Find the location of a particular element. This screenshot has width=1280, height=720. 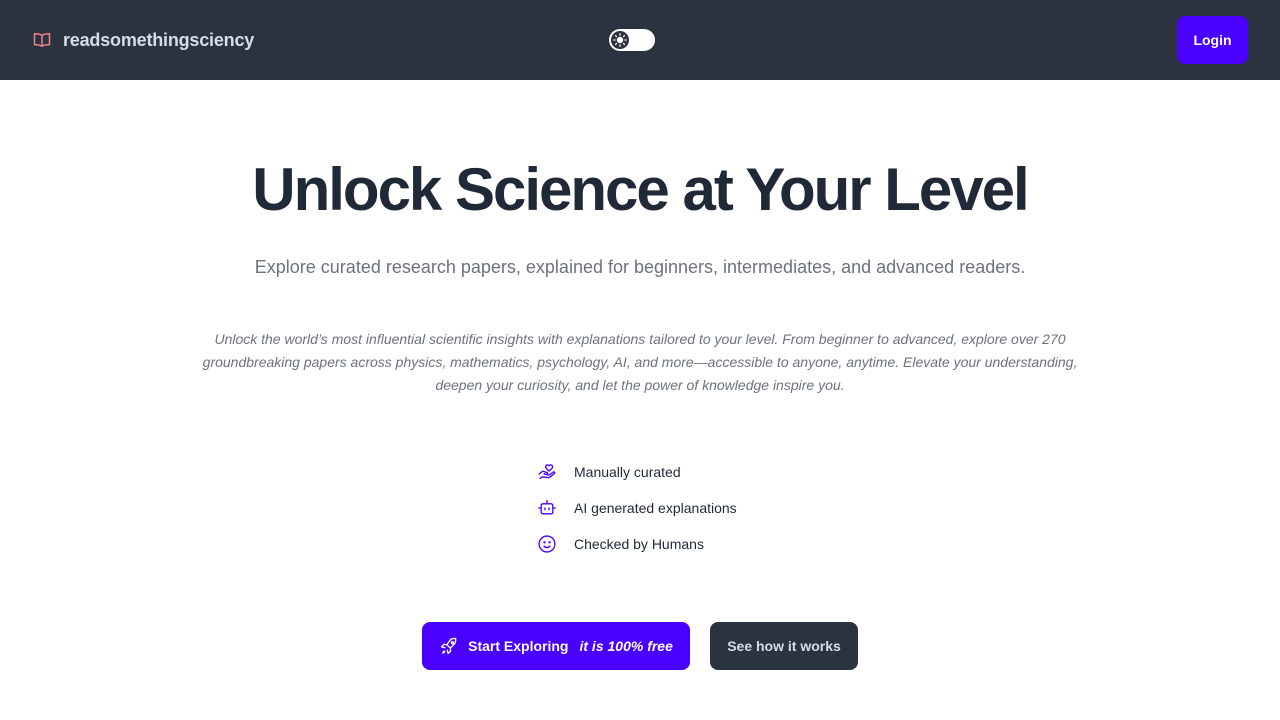

feature-label: Checked by Humans is located at coordinates (639, 544).